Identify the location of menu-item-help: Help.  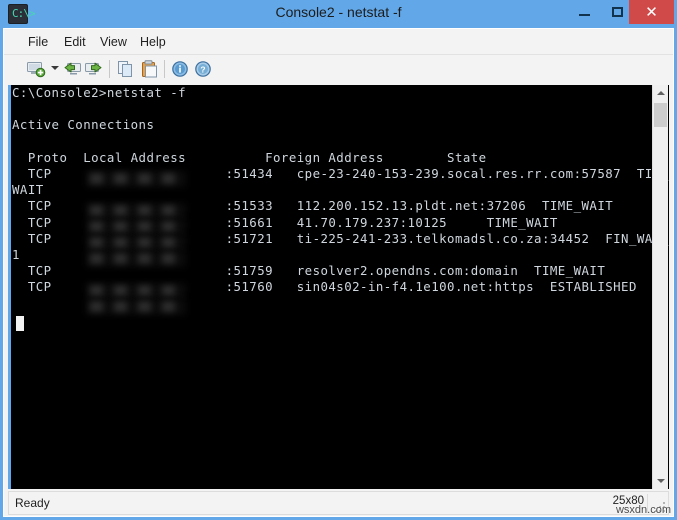
(153, 42).